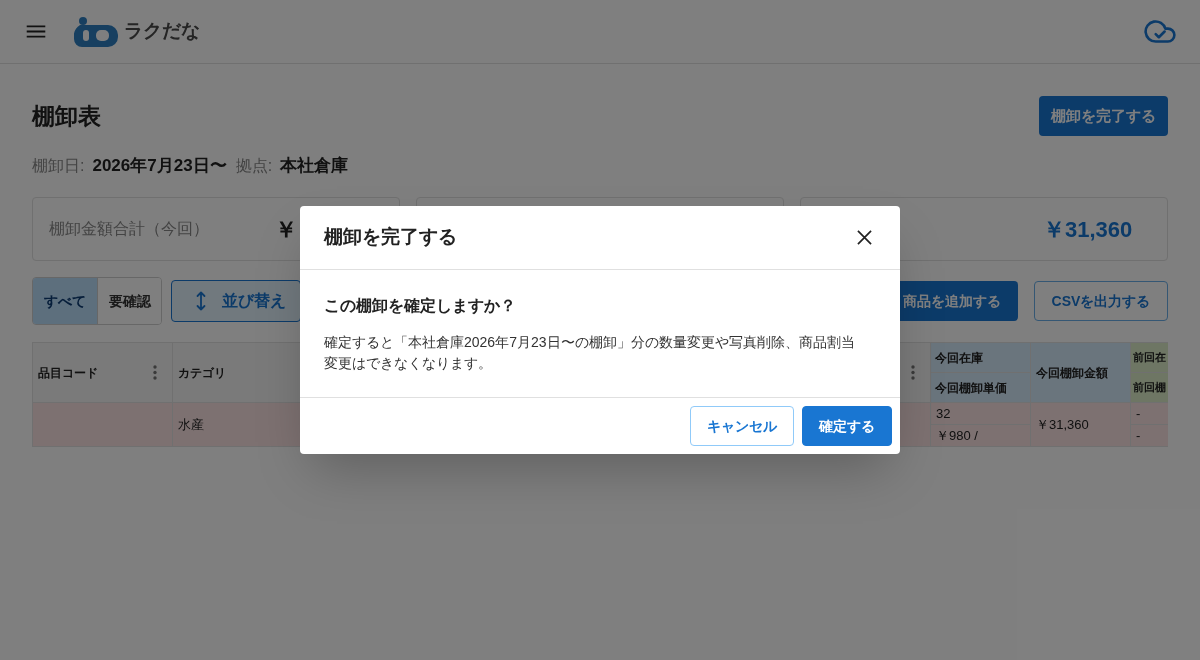 The width and height of the screenshot is (1200, 660). I want to click on card-label: 棚卸金額合計（今回）, so click(129, 229).